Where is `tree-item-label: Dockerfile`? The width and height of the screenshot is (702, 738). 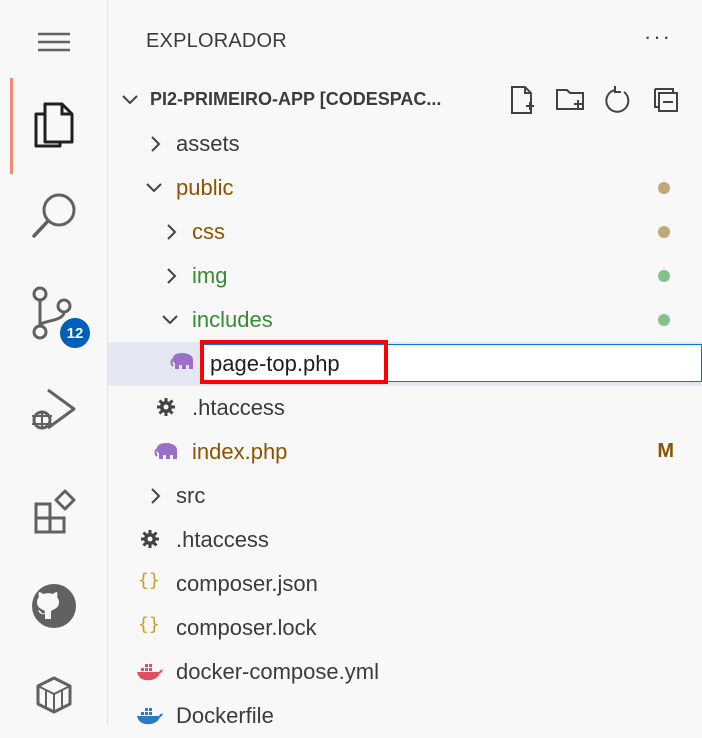
tree-item-label: Dockerfile is located at coordinates (225, 715).